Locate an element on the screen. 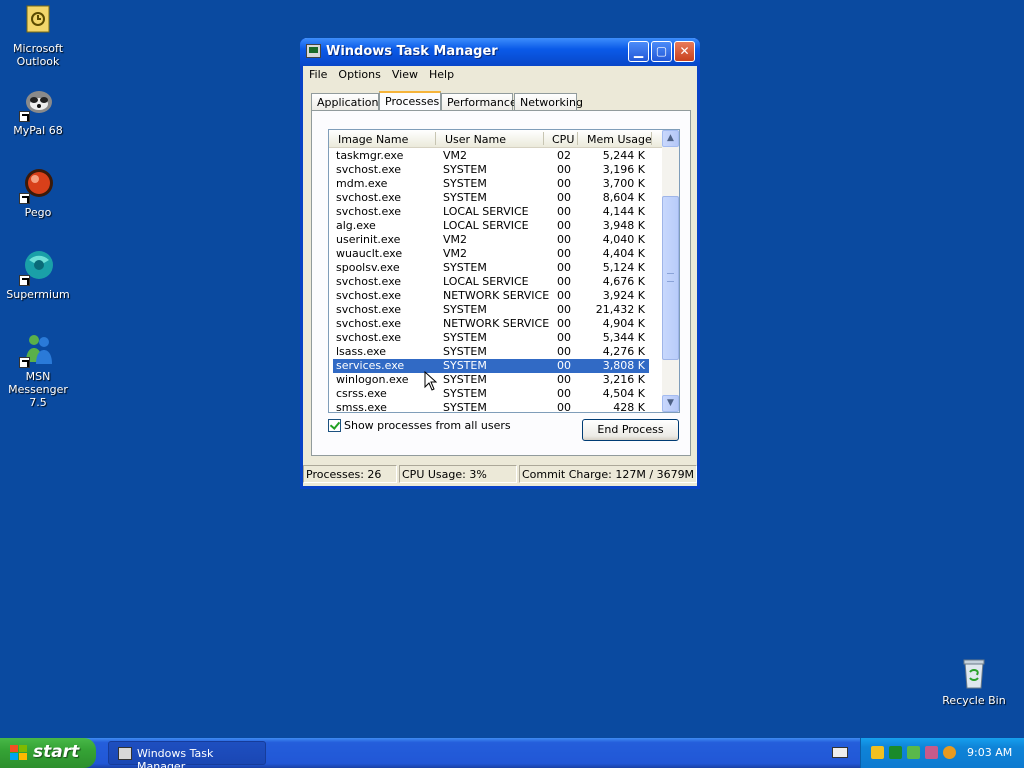 This screenshot has height=768, width=1024. desktop-icon-mypal: MyPal 68 is located at coordinates (38, 111).